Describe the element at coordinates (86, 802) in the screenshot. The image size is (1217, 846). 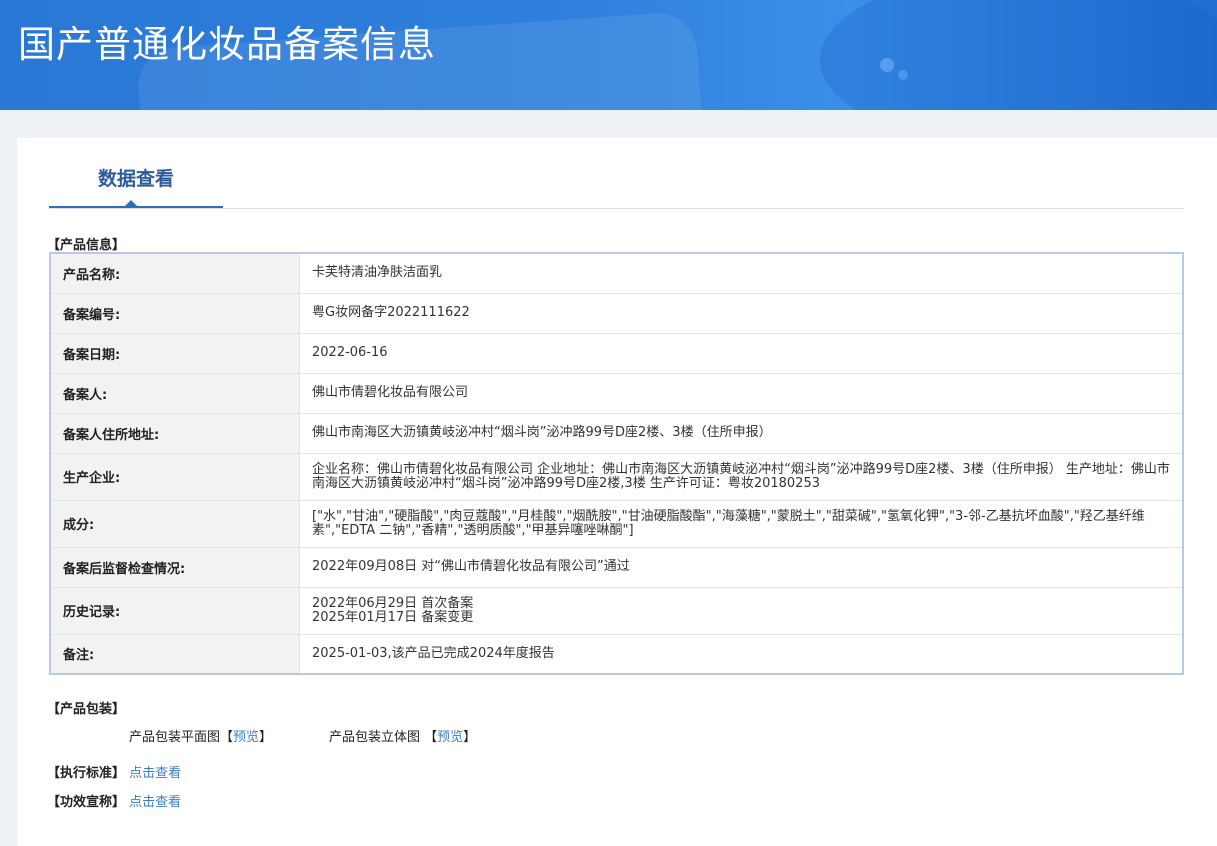
I see `efficacy-title: 【功效宣称】` at that location.